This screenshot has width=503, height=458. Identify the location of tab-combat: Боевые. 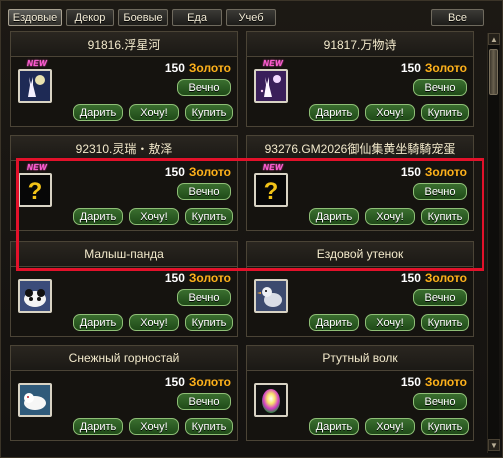
(143, 17).